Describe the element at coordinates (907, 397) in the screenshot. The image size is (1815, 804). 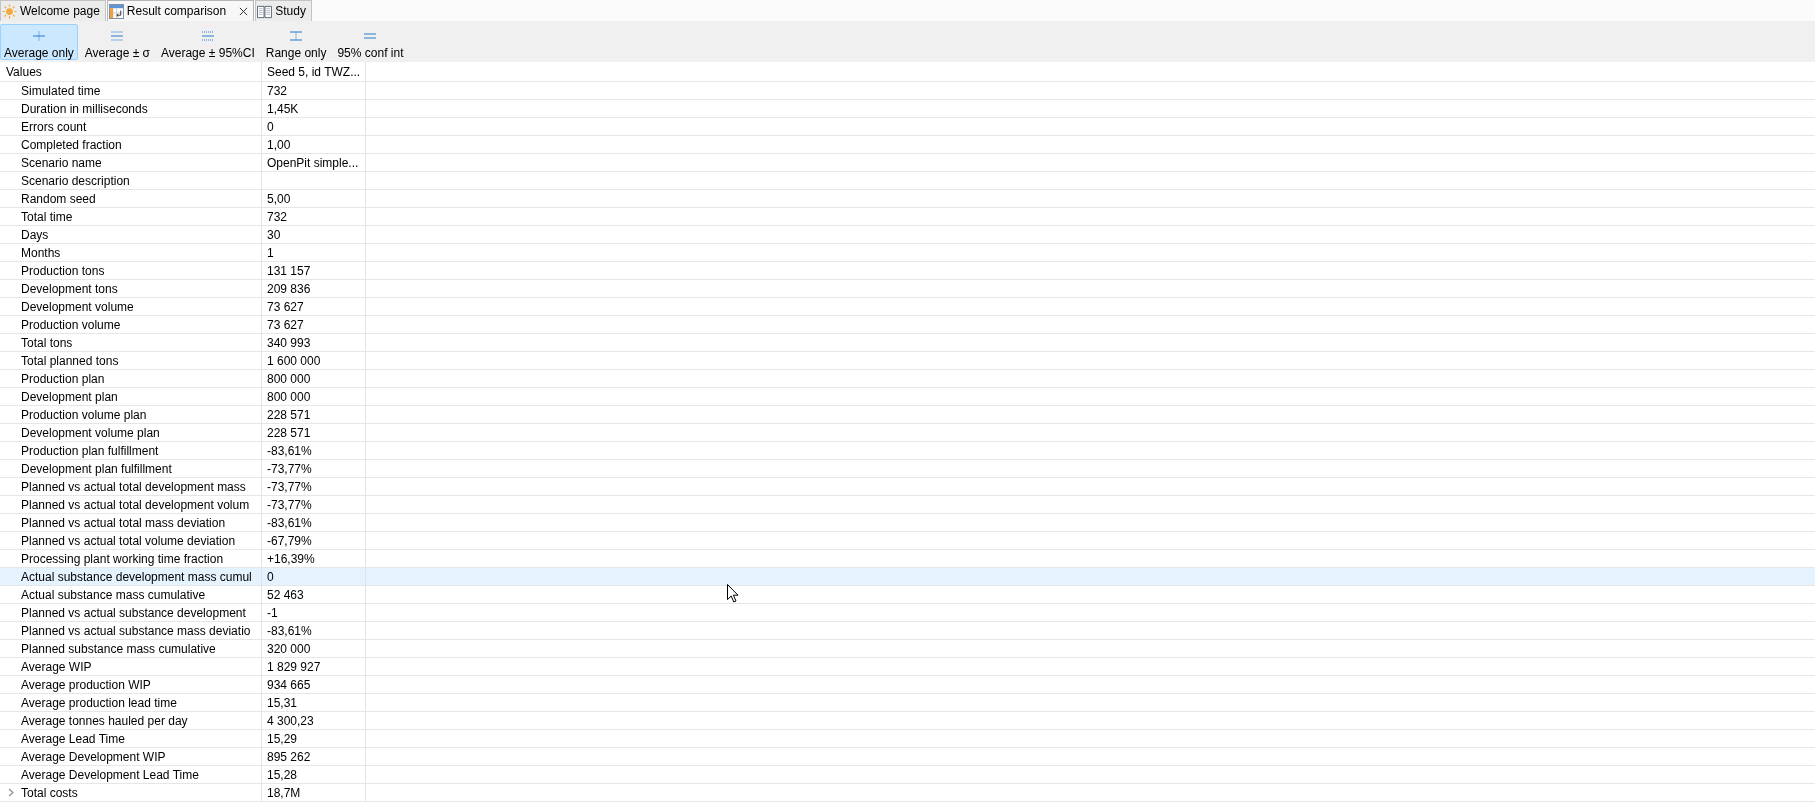
I see `table-row: Development plan 800 000` at that location.